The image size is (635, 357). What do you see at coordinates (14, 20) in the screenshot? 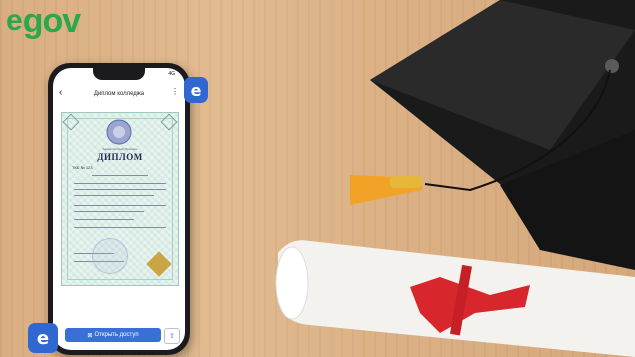
I see `logo-e: e` at bounding box center [14, 20].